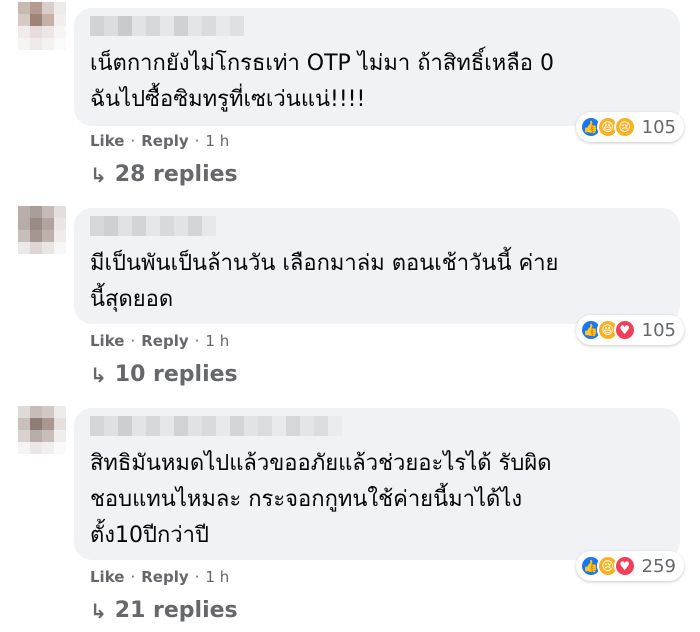 The width and height of the screenshot is (700, 632). I want to click on view-replies-link: ↳ 10 replies, so click(164, 374).